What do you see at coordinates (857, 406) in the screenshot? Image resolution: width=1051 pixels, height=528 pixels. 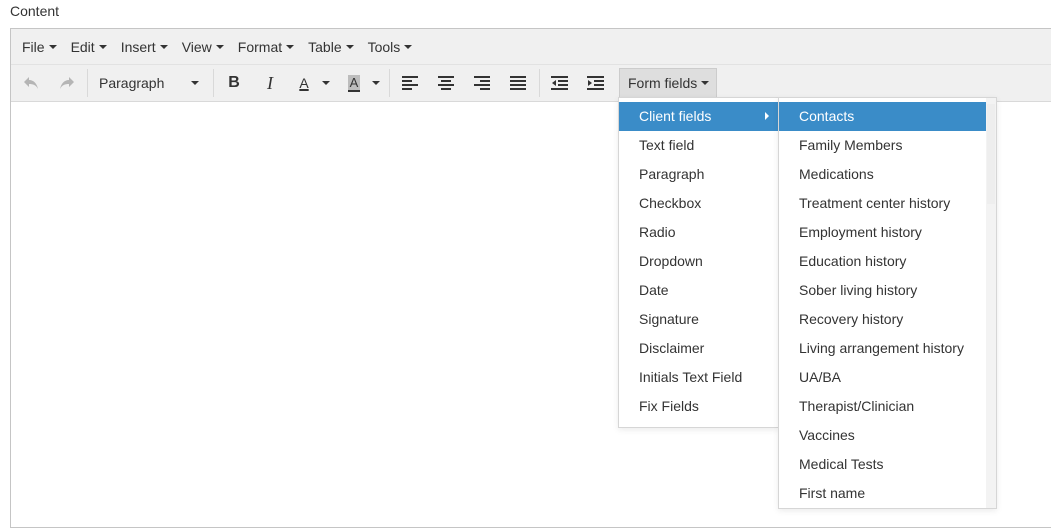 I see `submenu-item-label: Therapist/Clinician` at bounding box center [857, 406].